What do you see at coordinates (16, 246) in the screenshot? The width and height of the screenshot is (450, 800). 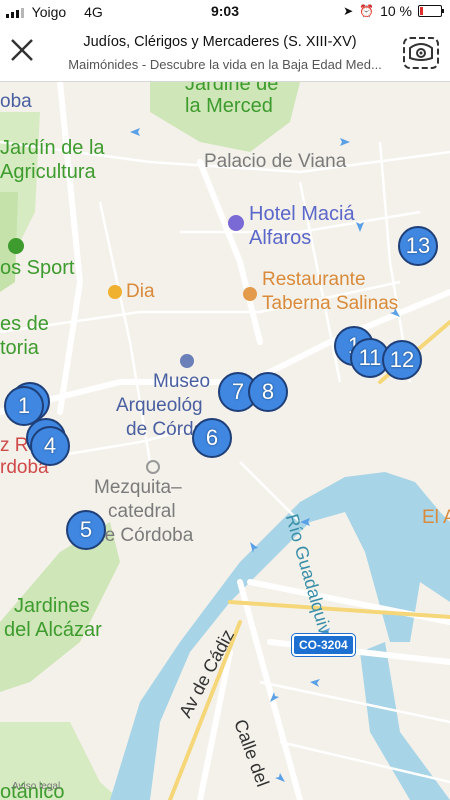 I see `sport-icon` at bounding box center [16, 246].